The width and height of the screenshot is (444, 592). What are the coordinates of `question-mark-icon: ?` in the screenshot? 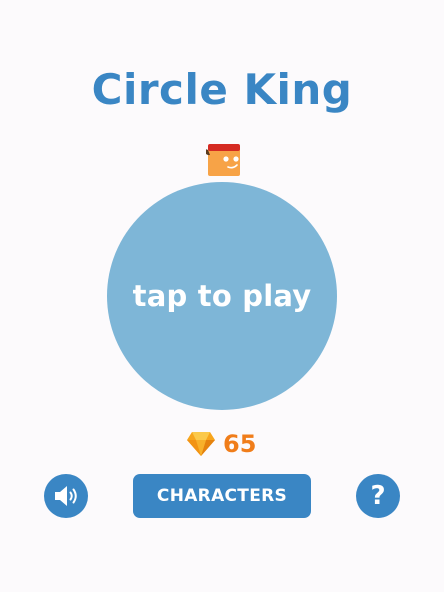 It's located at (378, 496).